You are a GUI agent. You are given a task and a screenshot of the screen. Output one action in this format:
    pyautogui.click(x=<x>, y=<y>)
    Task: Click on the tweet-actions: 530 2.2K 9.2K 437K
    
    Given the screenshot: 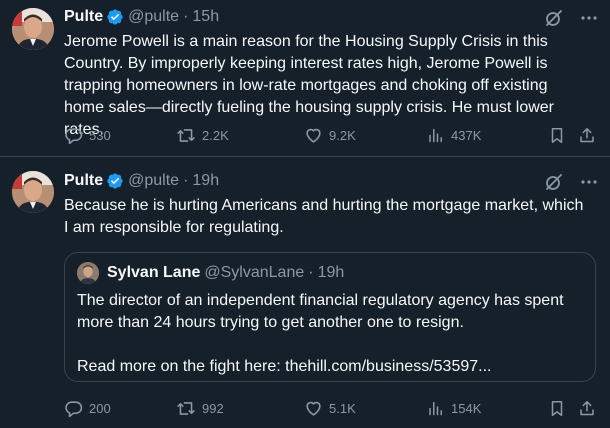 What is the action you would take?
    pyautogui.click(x=330, y=136)
    